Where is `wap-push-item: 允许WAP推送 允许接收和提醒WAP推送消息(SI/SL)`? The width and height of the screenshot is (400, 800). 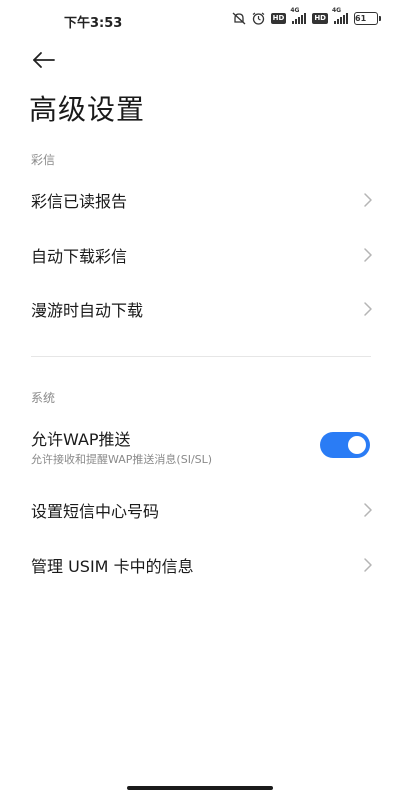
wap-push-item: 允许WAP推送 允许接收和提醒WAP推送消息(SI/SL) is located at coordinates (200, 448).